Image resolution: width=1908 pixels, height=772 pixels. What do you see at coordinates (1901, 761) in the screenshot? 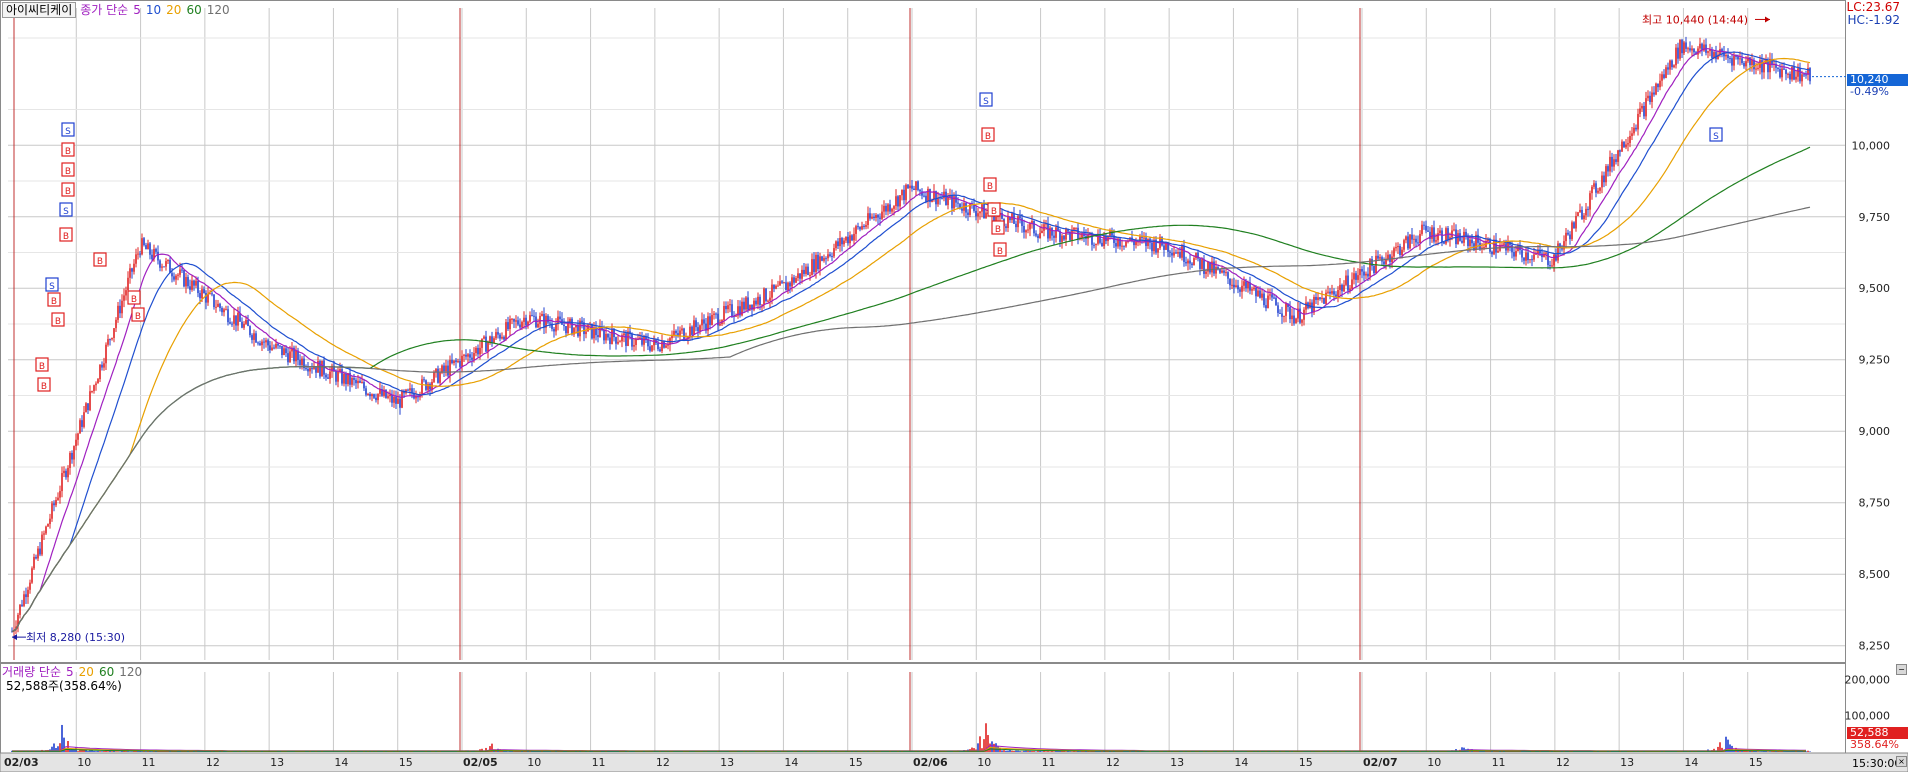
I see `close-icon: ×` at bounding box center [1901, 761].